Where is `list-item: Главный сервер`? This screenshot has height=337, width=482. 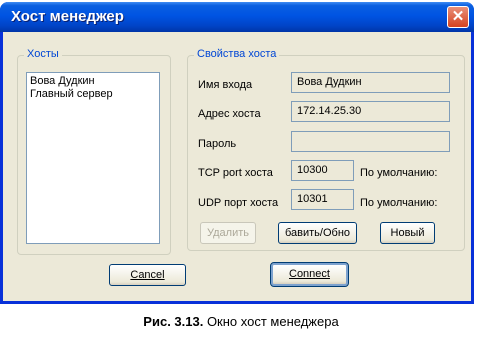
list-item: Главный сервер is located at coordinates (93, 94).